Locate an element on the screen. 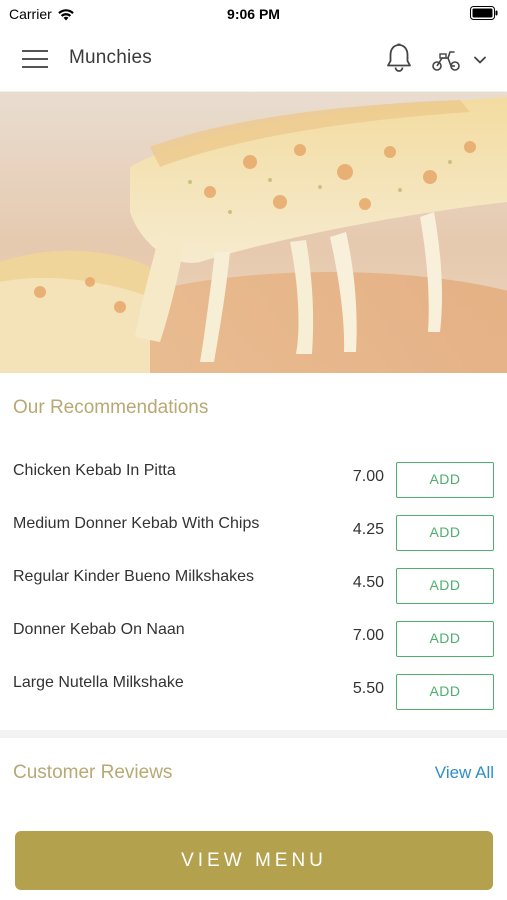 The height and width of the screenshot is (900, 507). item-price: 4.25 is located at coordinates (368, 529).